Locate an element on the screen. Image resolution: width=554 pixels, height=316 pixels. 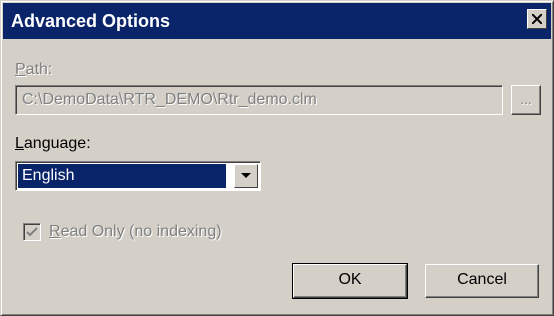
language-select: English is located at coordinates (138, 176).